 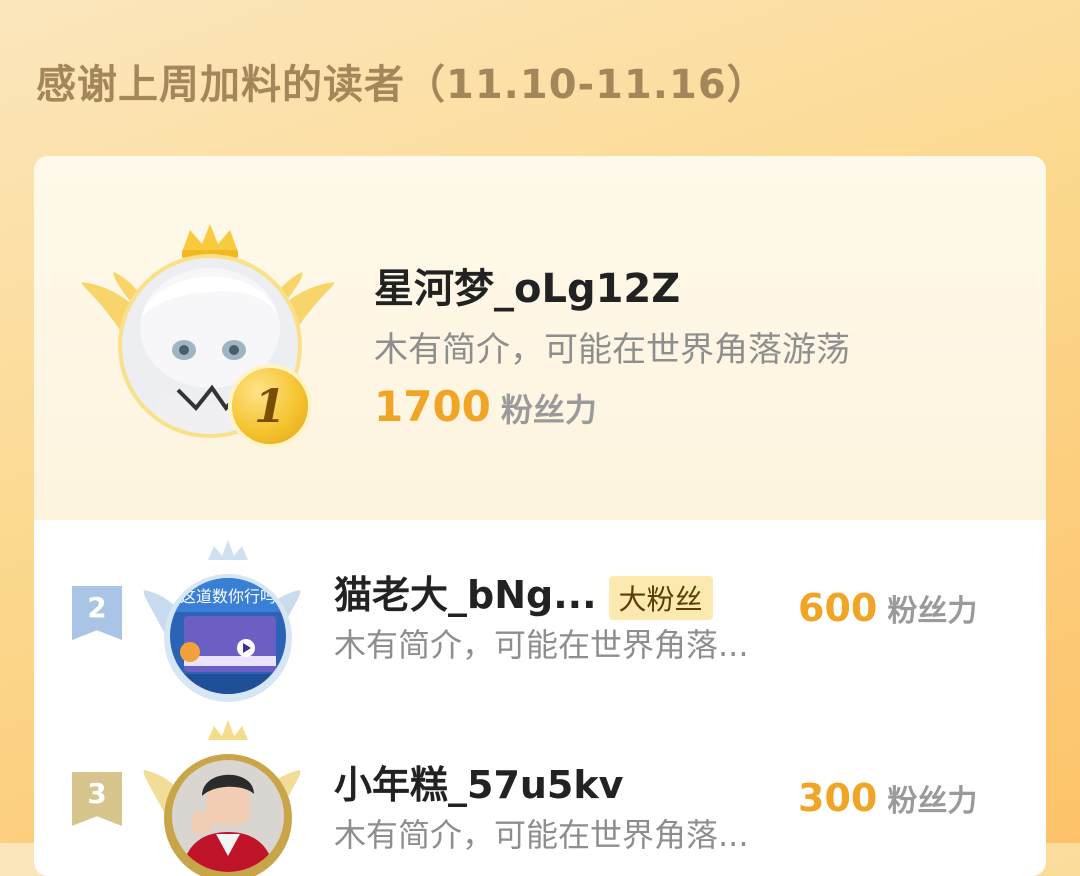 What do you see at coordinates (527, 285) in the screenshot?
I see `reader-name: 星河梦_oLg12Z` at bounding box center [527, 285].